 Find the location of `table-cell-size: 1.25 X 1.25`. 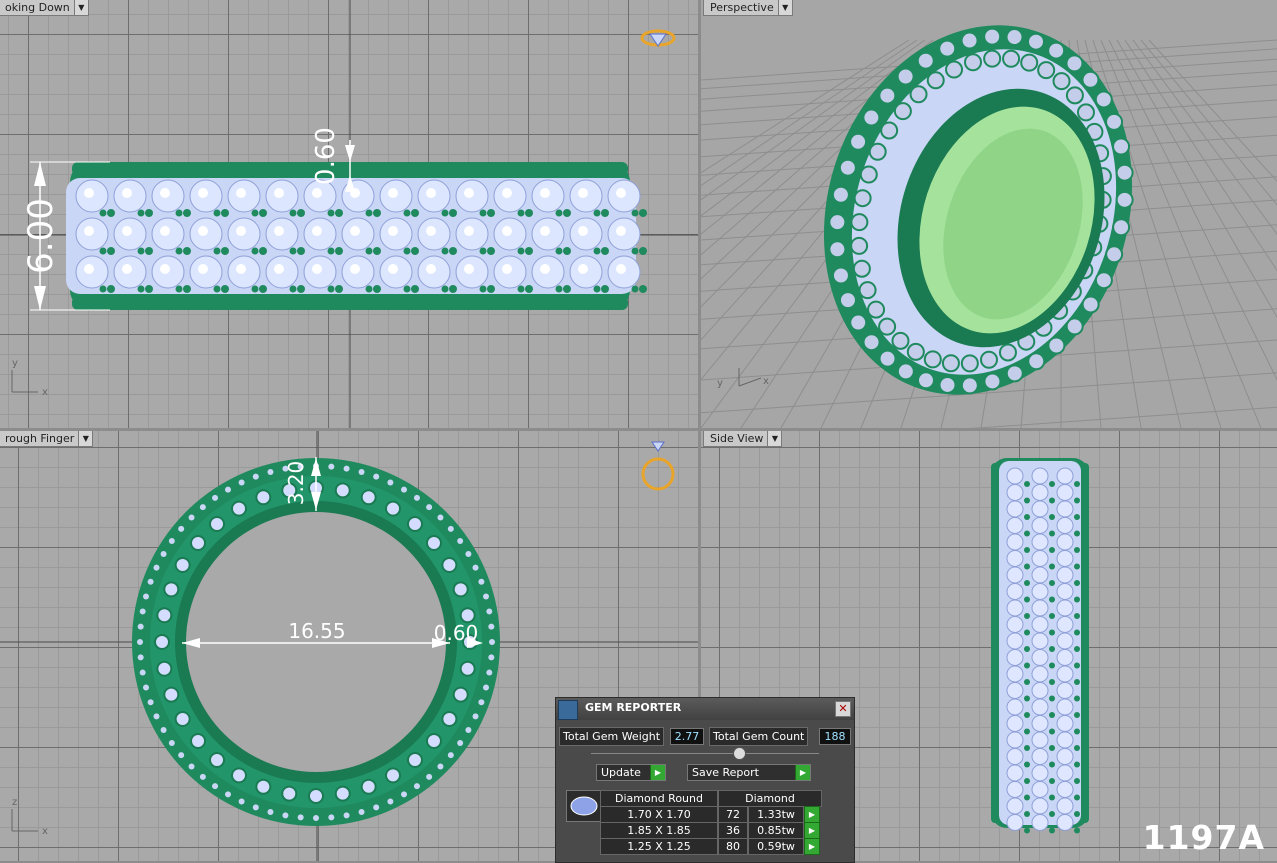

table-cell-size: 1.25 X 1.25 is located at coordinates (659, 846).